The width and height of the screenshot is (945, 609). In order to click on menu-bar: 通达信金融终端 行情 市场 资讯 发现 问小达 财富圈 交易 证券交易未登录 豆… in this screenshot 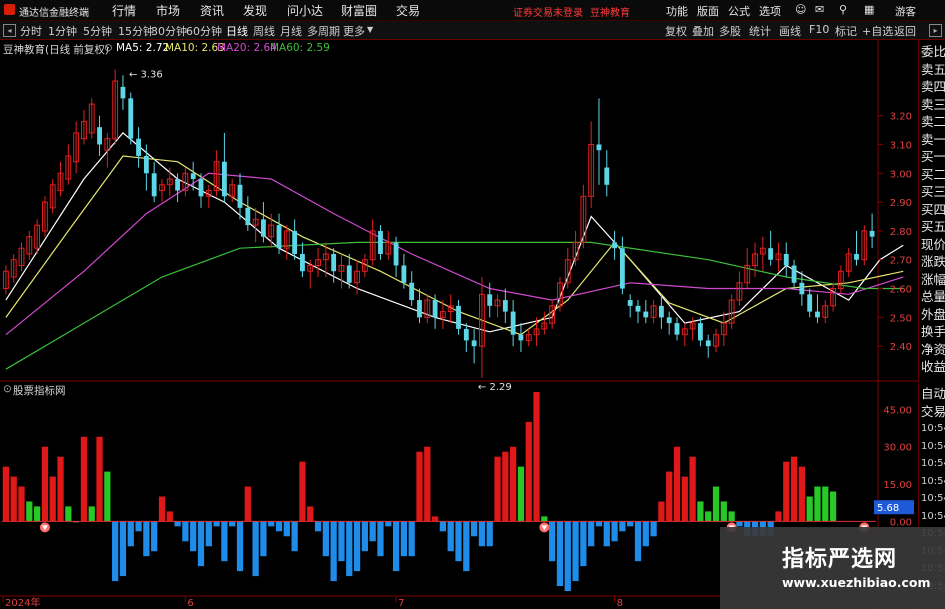, I will do `click(472, 10)`.